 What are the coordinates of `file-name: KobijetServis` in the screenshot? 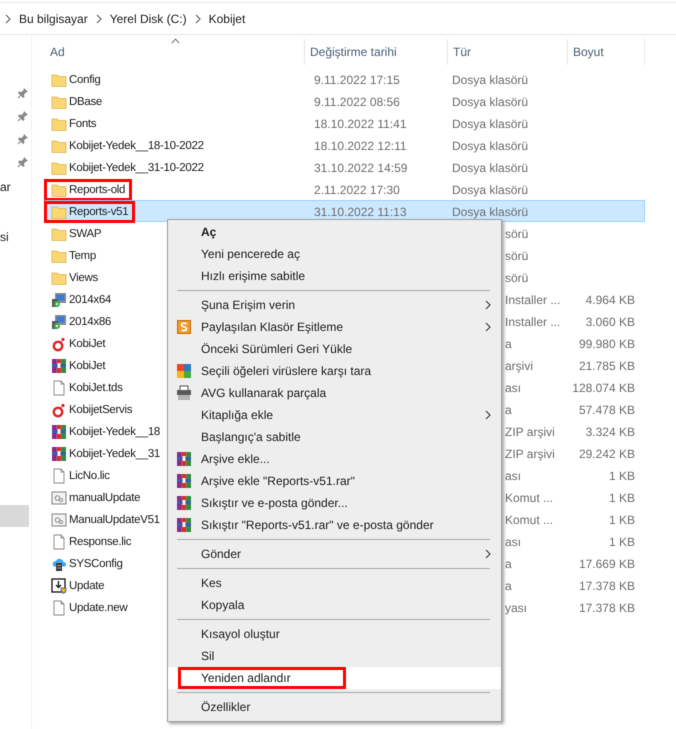 It's located at (100, 410).